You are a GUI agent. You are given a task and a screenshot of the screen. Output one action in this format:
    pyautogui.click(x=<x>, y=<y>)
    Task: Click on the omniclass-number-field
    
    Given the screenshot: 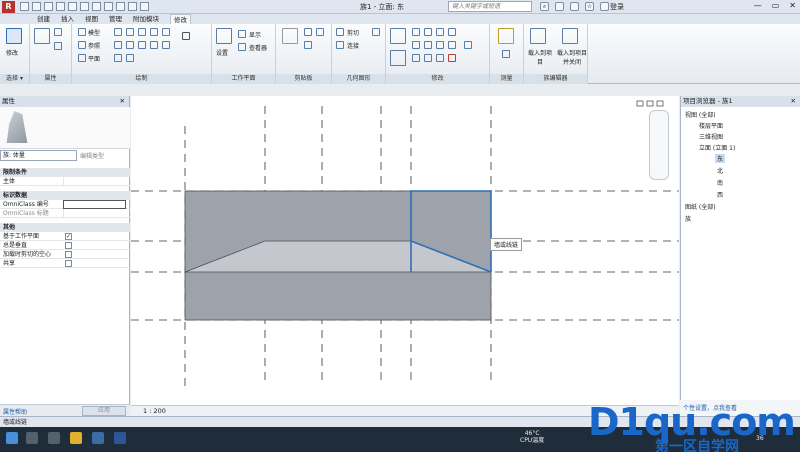 What is the action you would take?
    pyautogui.click(x=94, y=204)
    